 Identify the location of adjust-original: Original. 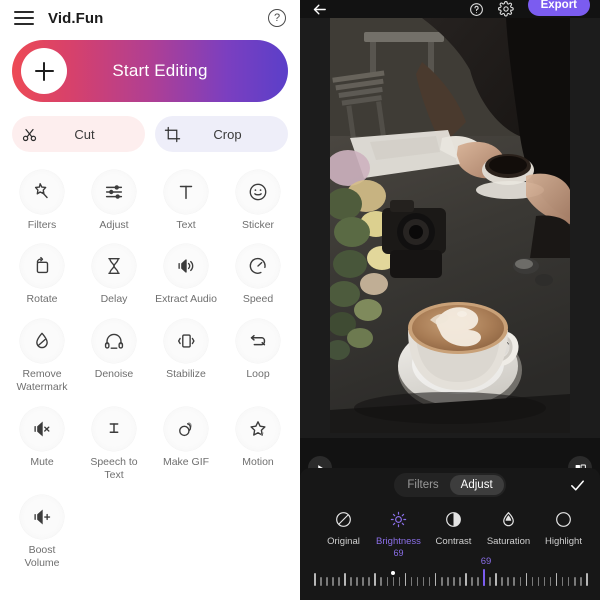
(343, 533).